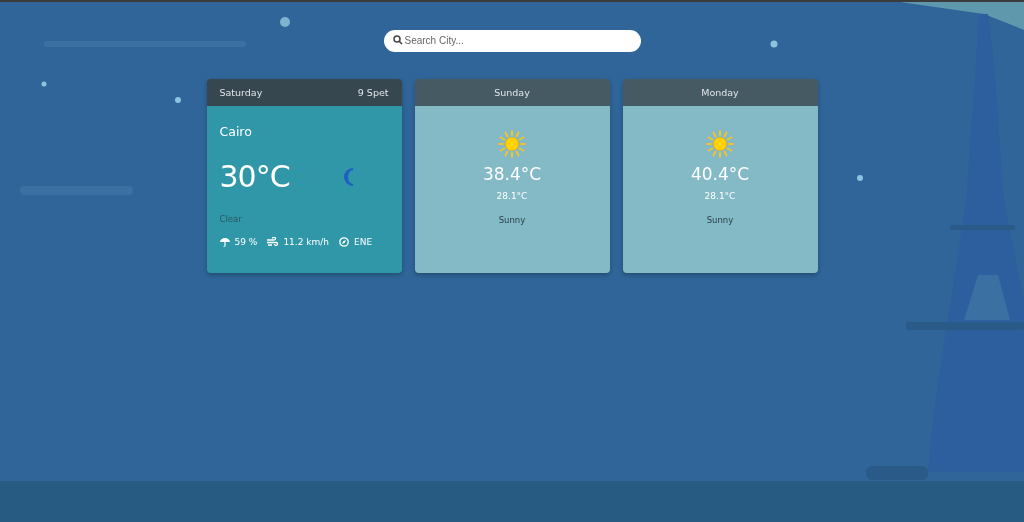  What do you see at coordinates (246, 242) in the screenshot?
I see `humidity-value: 59 %` at bounding box center [246, 242].